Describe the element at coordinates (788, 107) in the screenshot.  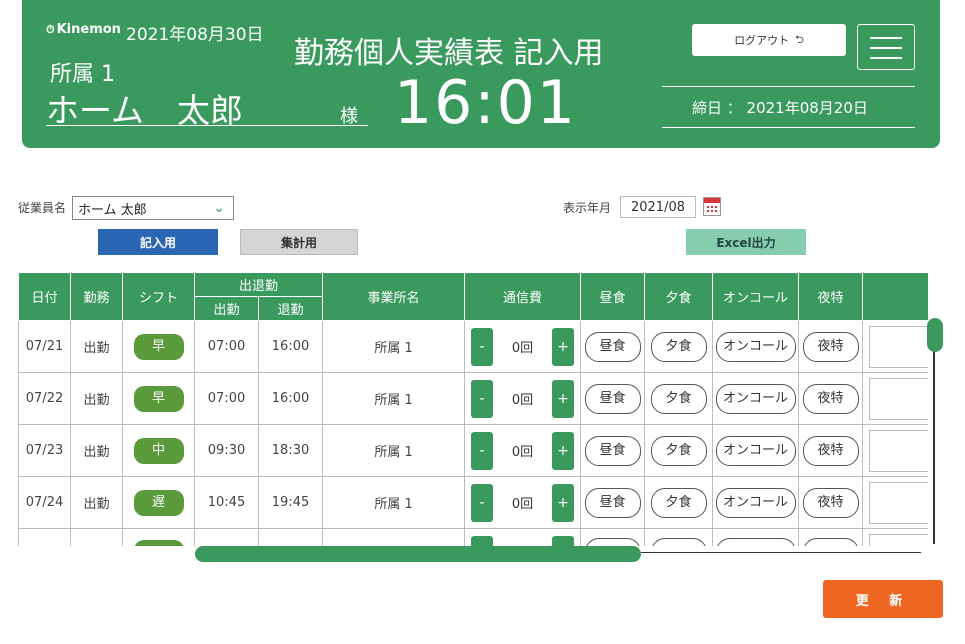
I see `closing-date: 締日 ： 2021年08月20日` at that location.